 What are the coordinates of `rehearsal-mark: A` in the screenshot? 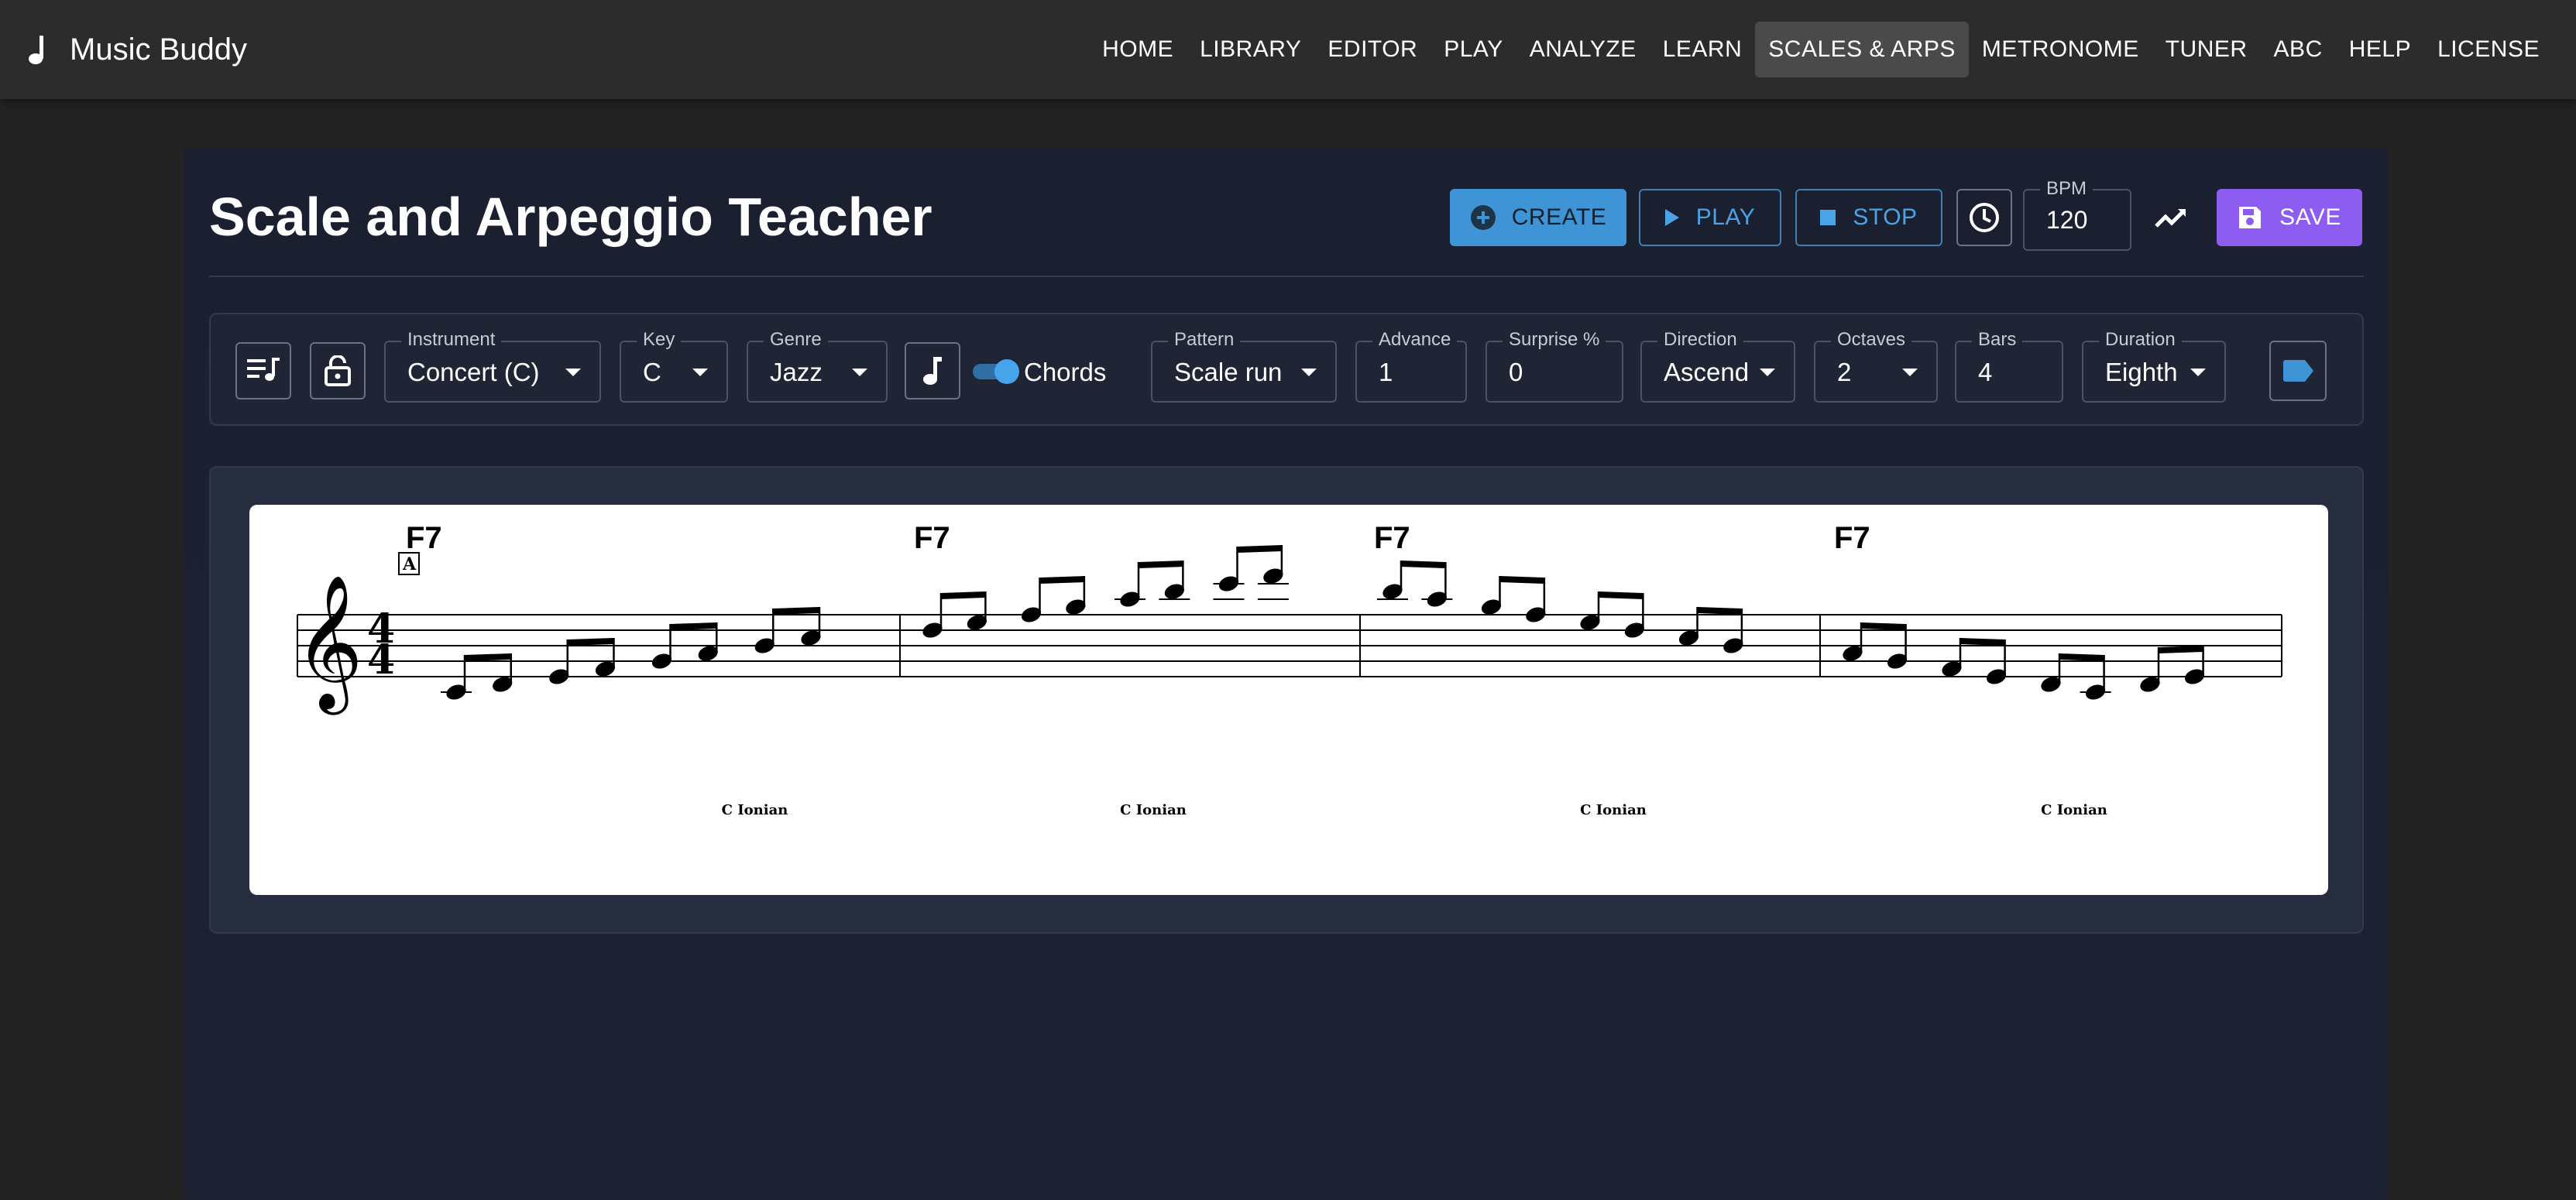 It's located at (409, 564).